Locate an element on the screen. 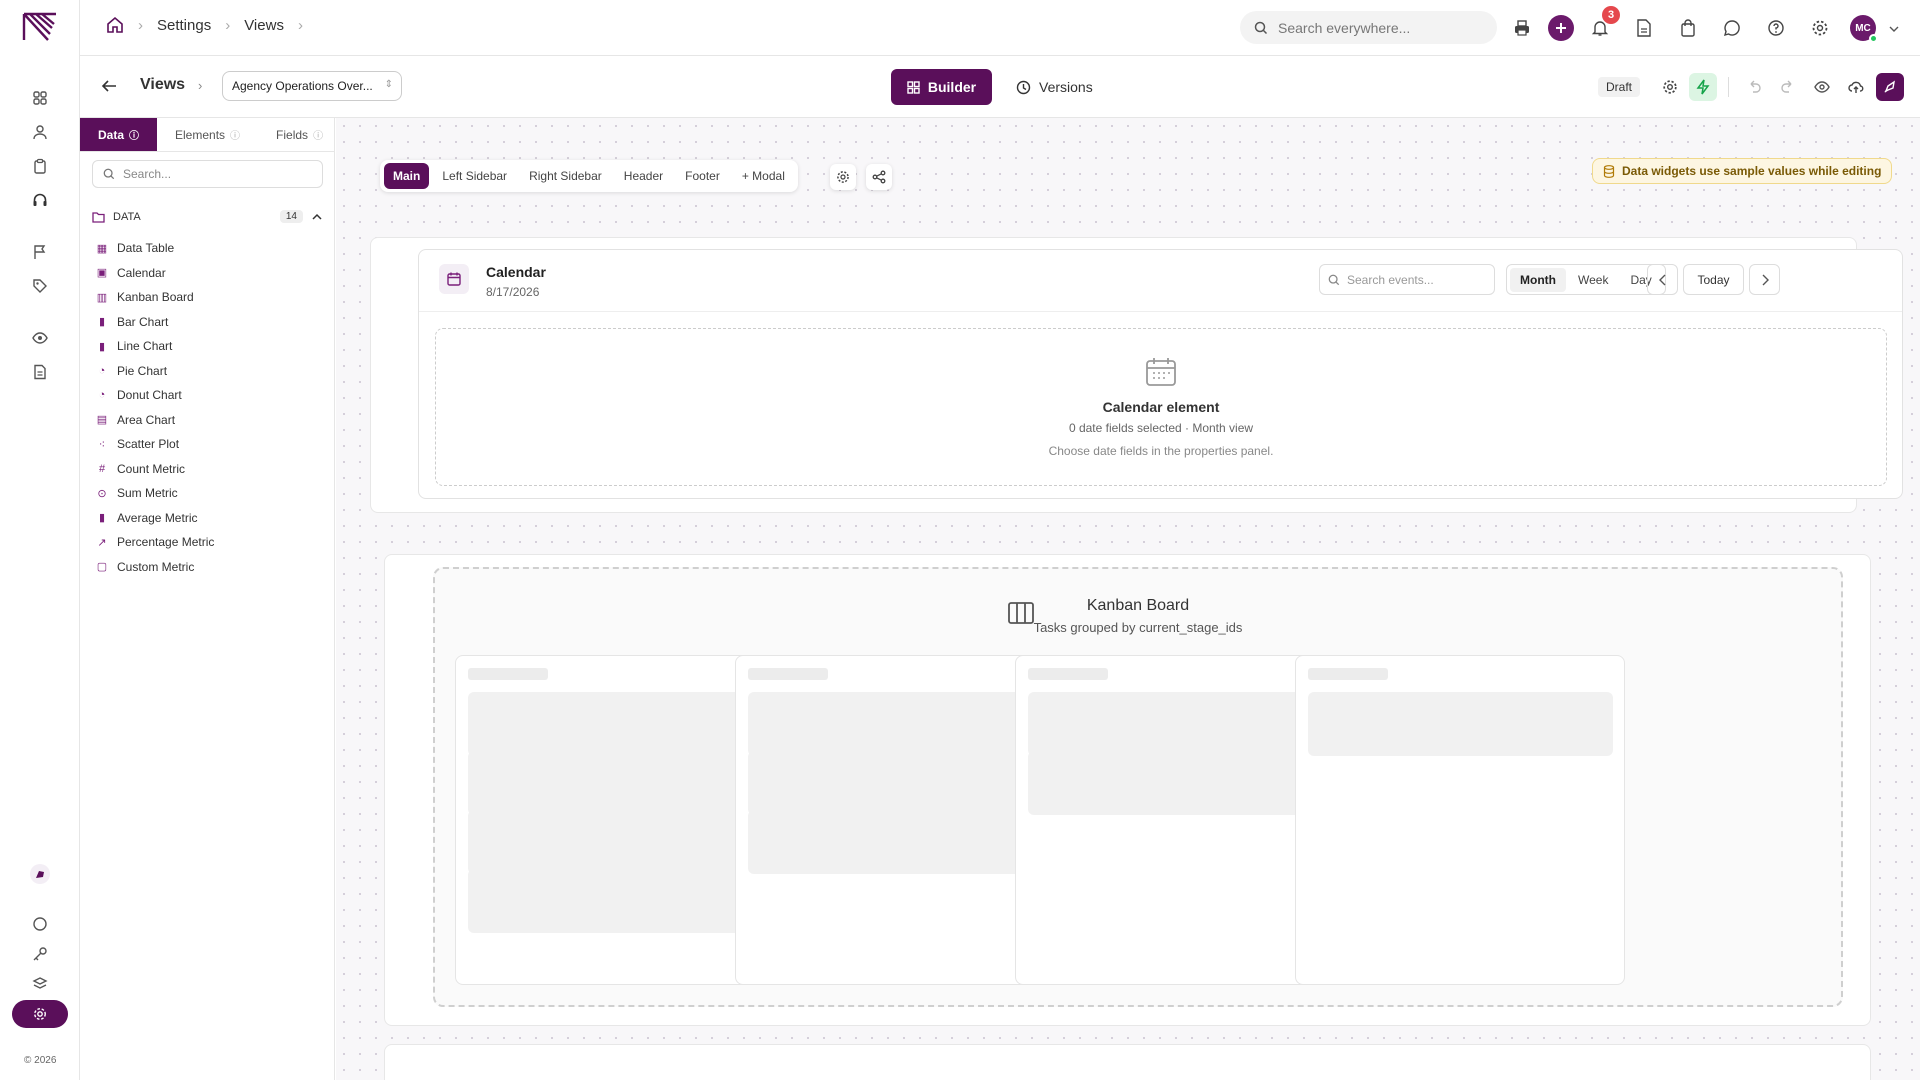 Image resolution: width=1920 pixels, height=1080 pixels. tab-right-sidebar: Right Sidebar is located at coordinates (565, 176).